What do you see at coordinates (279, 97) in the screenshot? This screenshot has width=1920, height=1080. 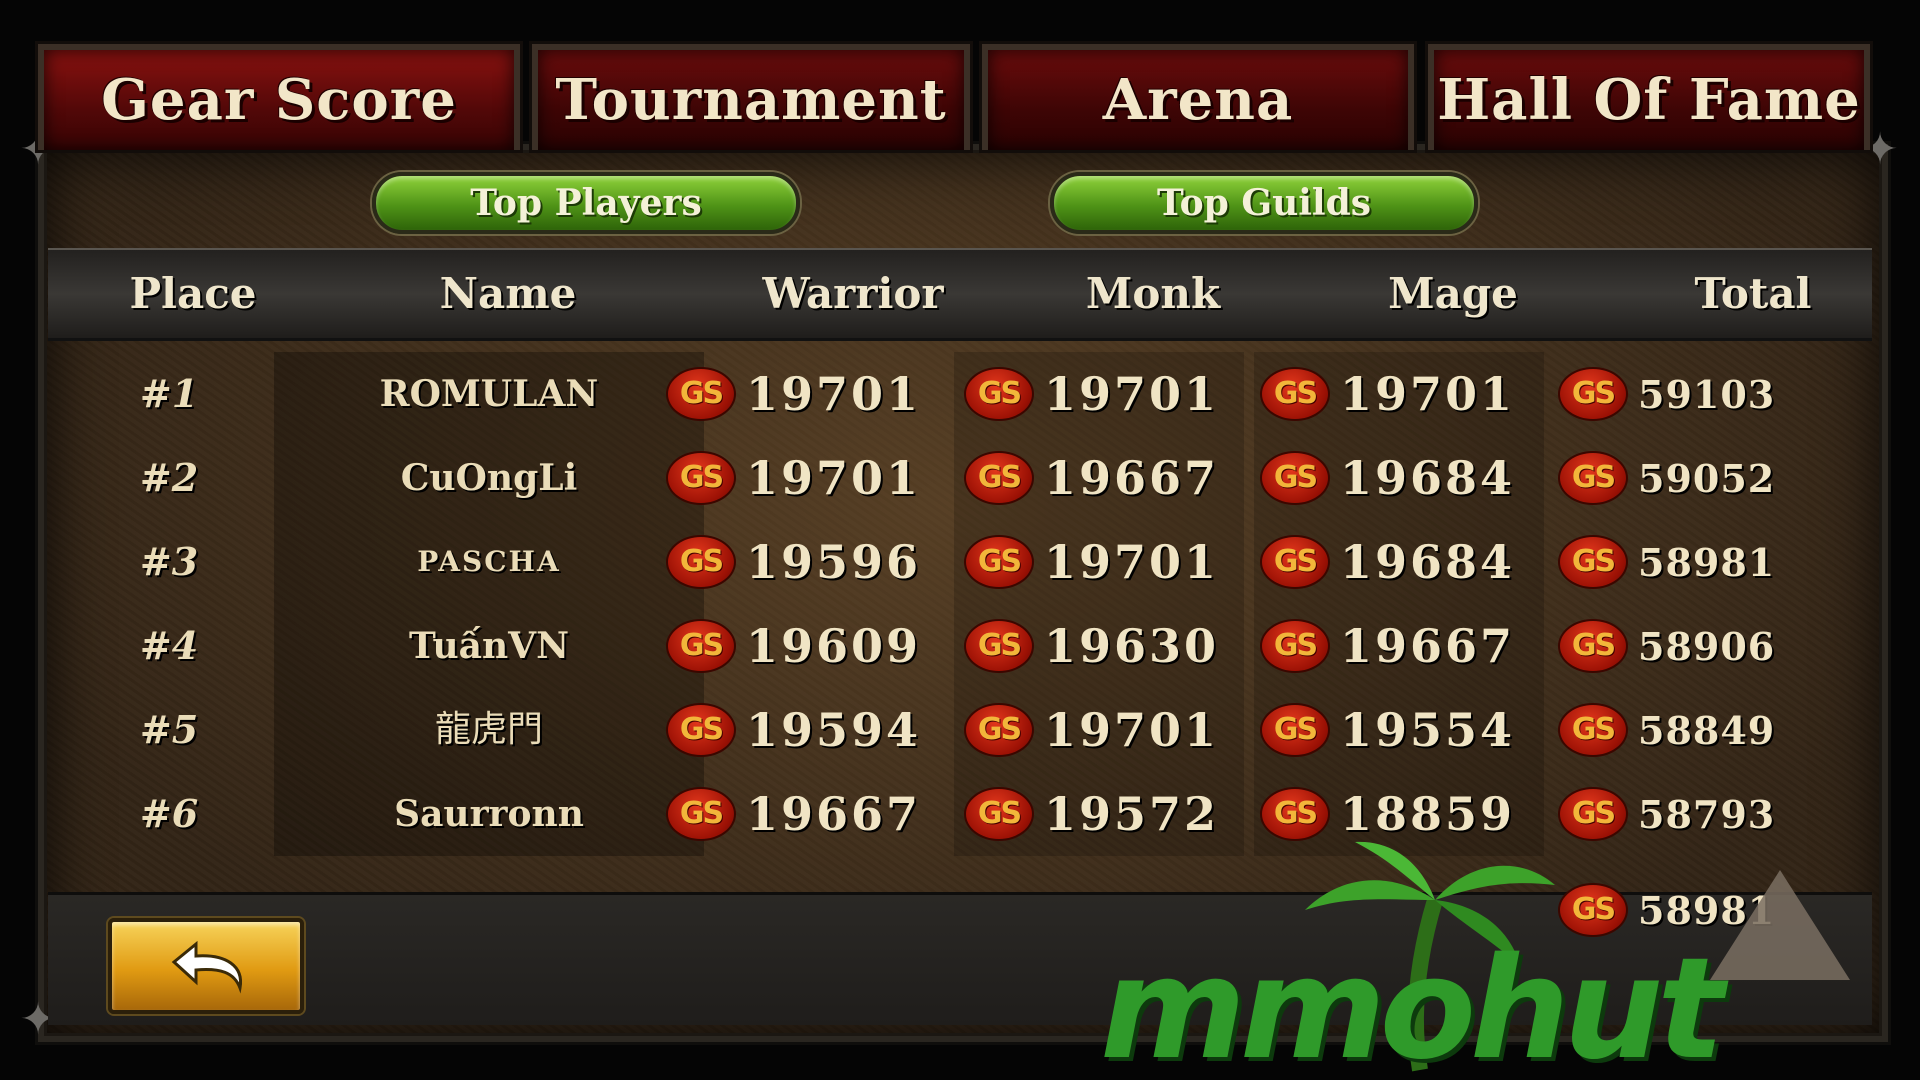 I see `tab-gear-score: Gear Score` at bounding box center [279, 97].